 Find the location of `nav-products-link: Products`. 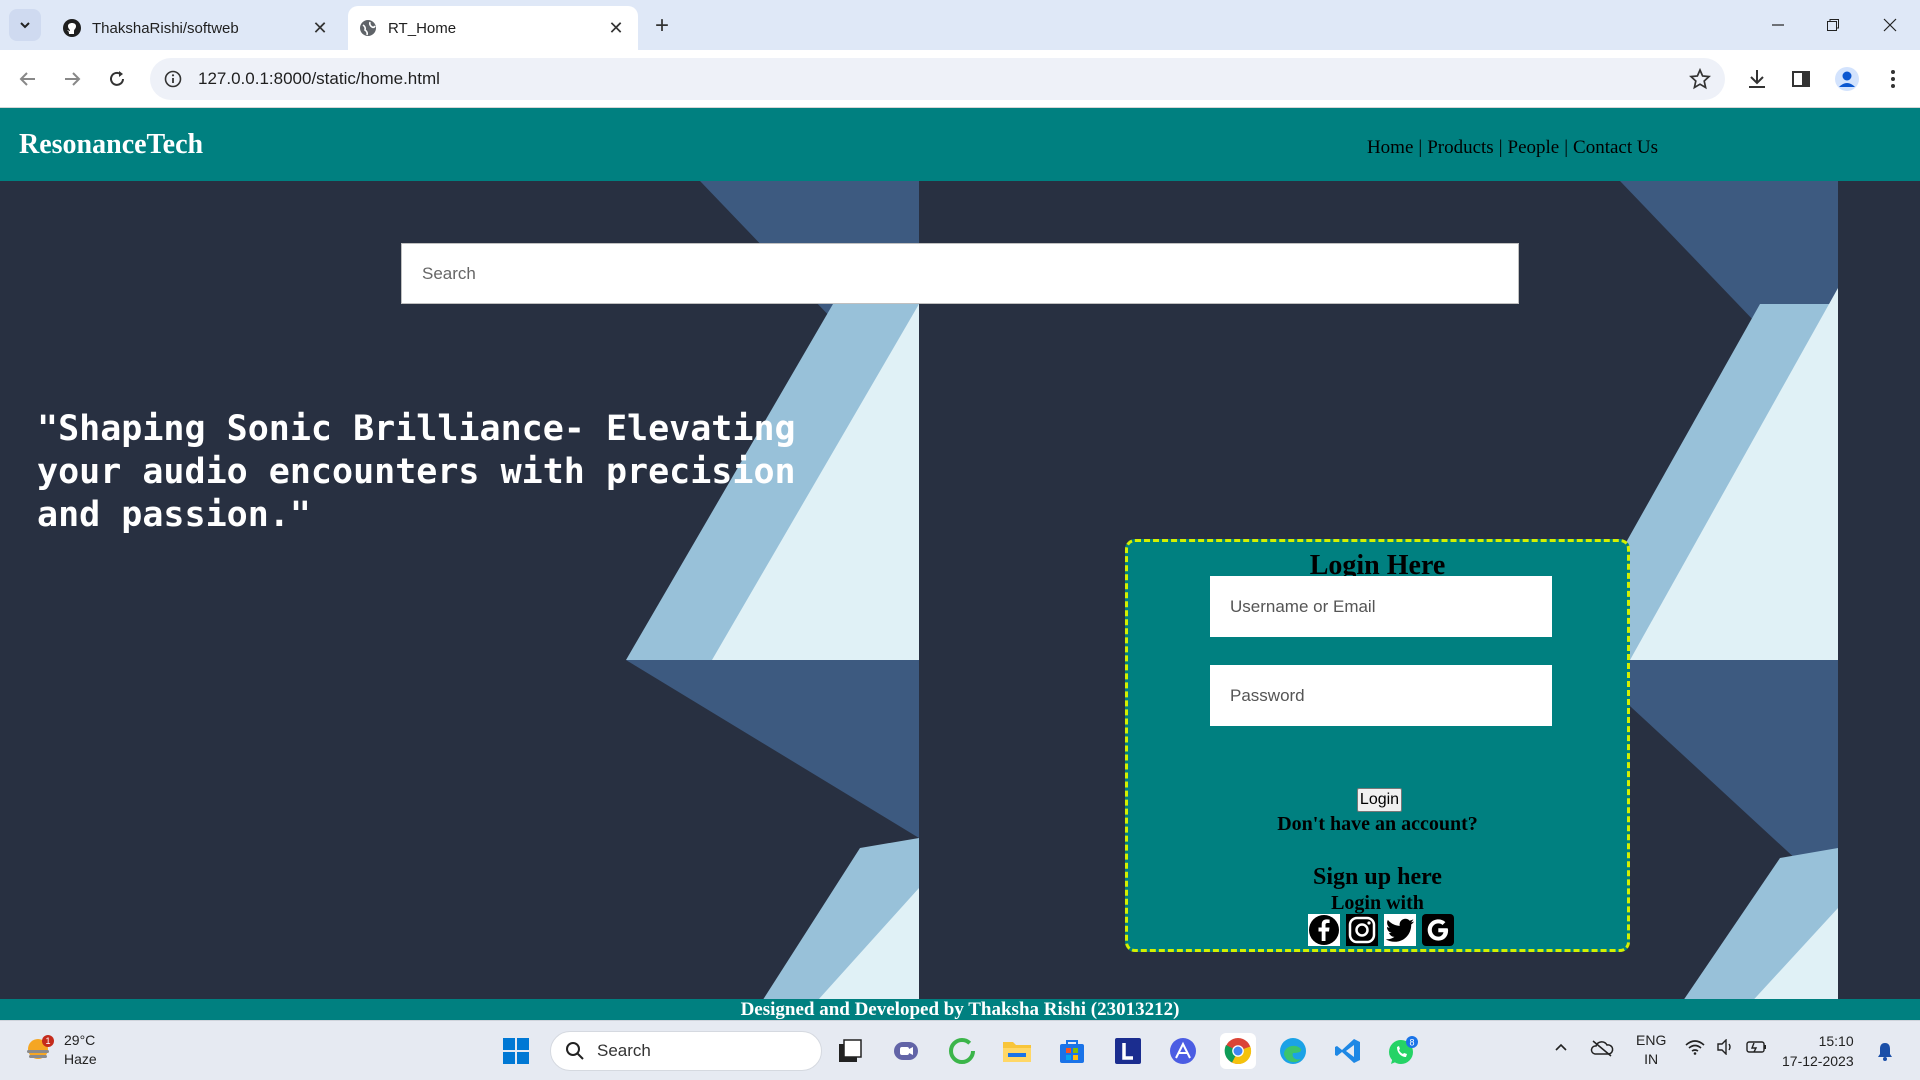

nav-products-link: Products is located at coordinates (1460, 147).